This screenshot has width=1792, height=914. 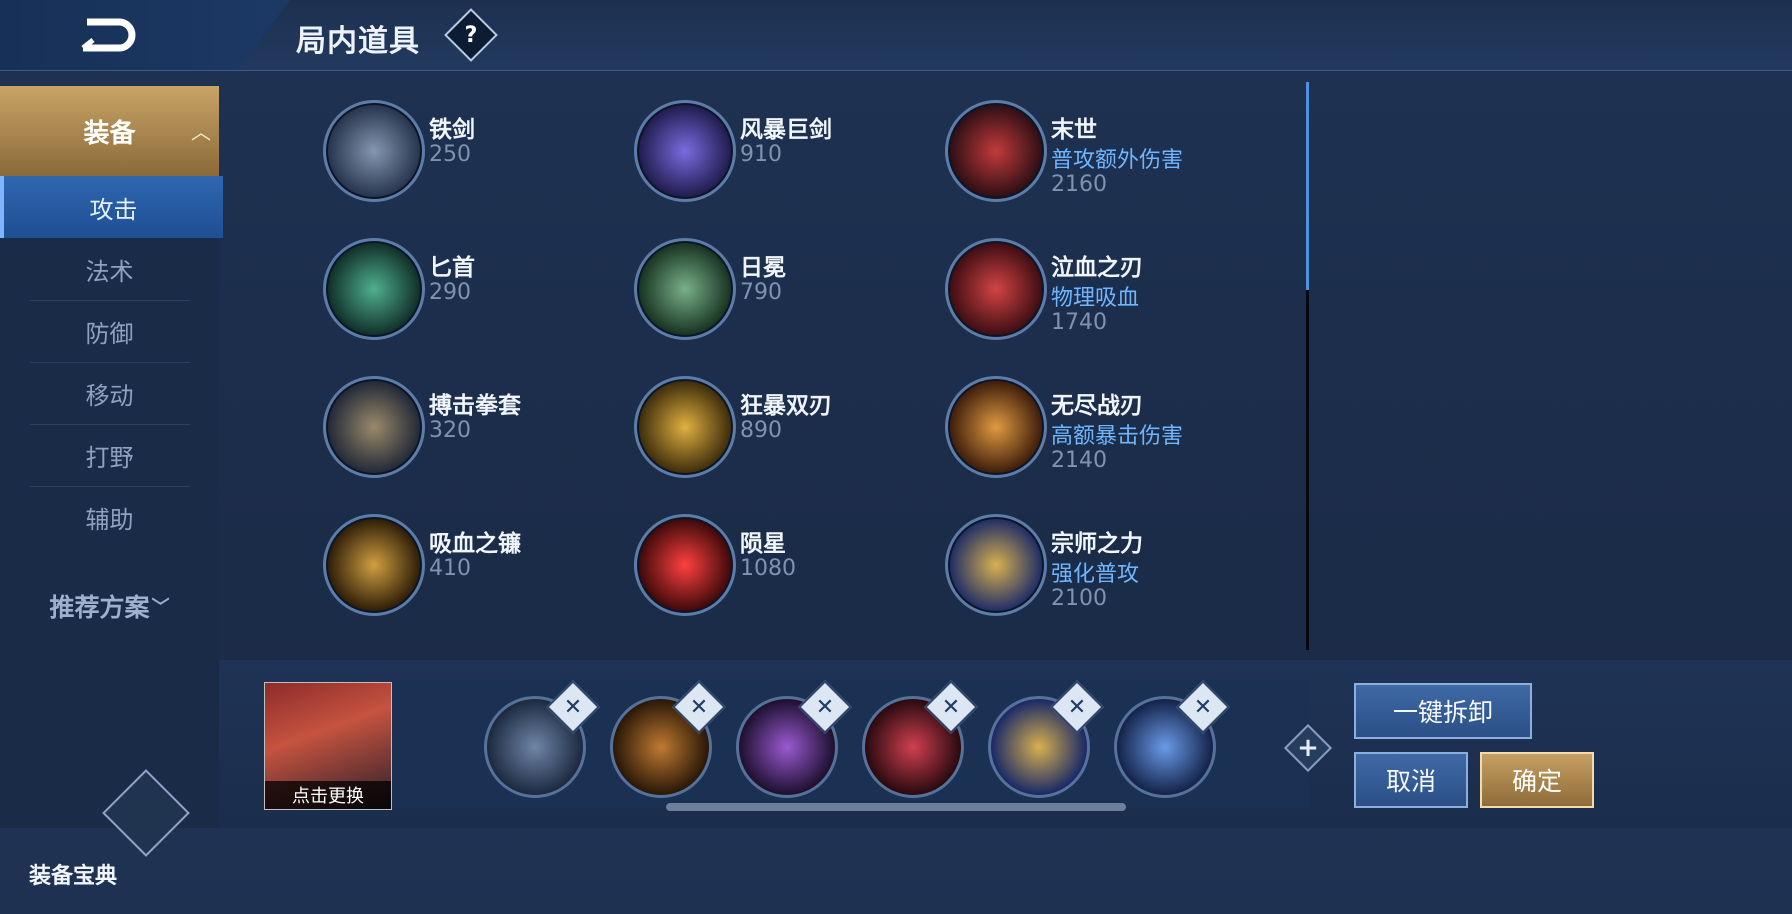 I want to click on item-card: 铁剑 250, so click(x=473, y=155).